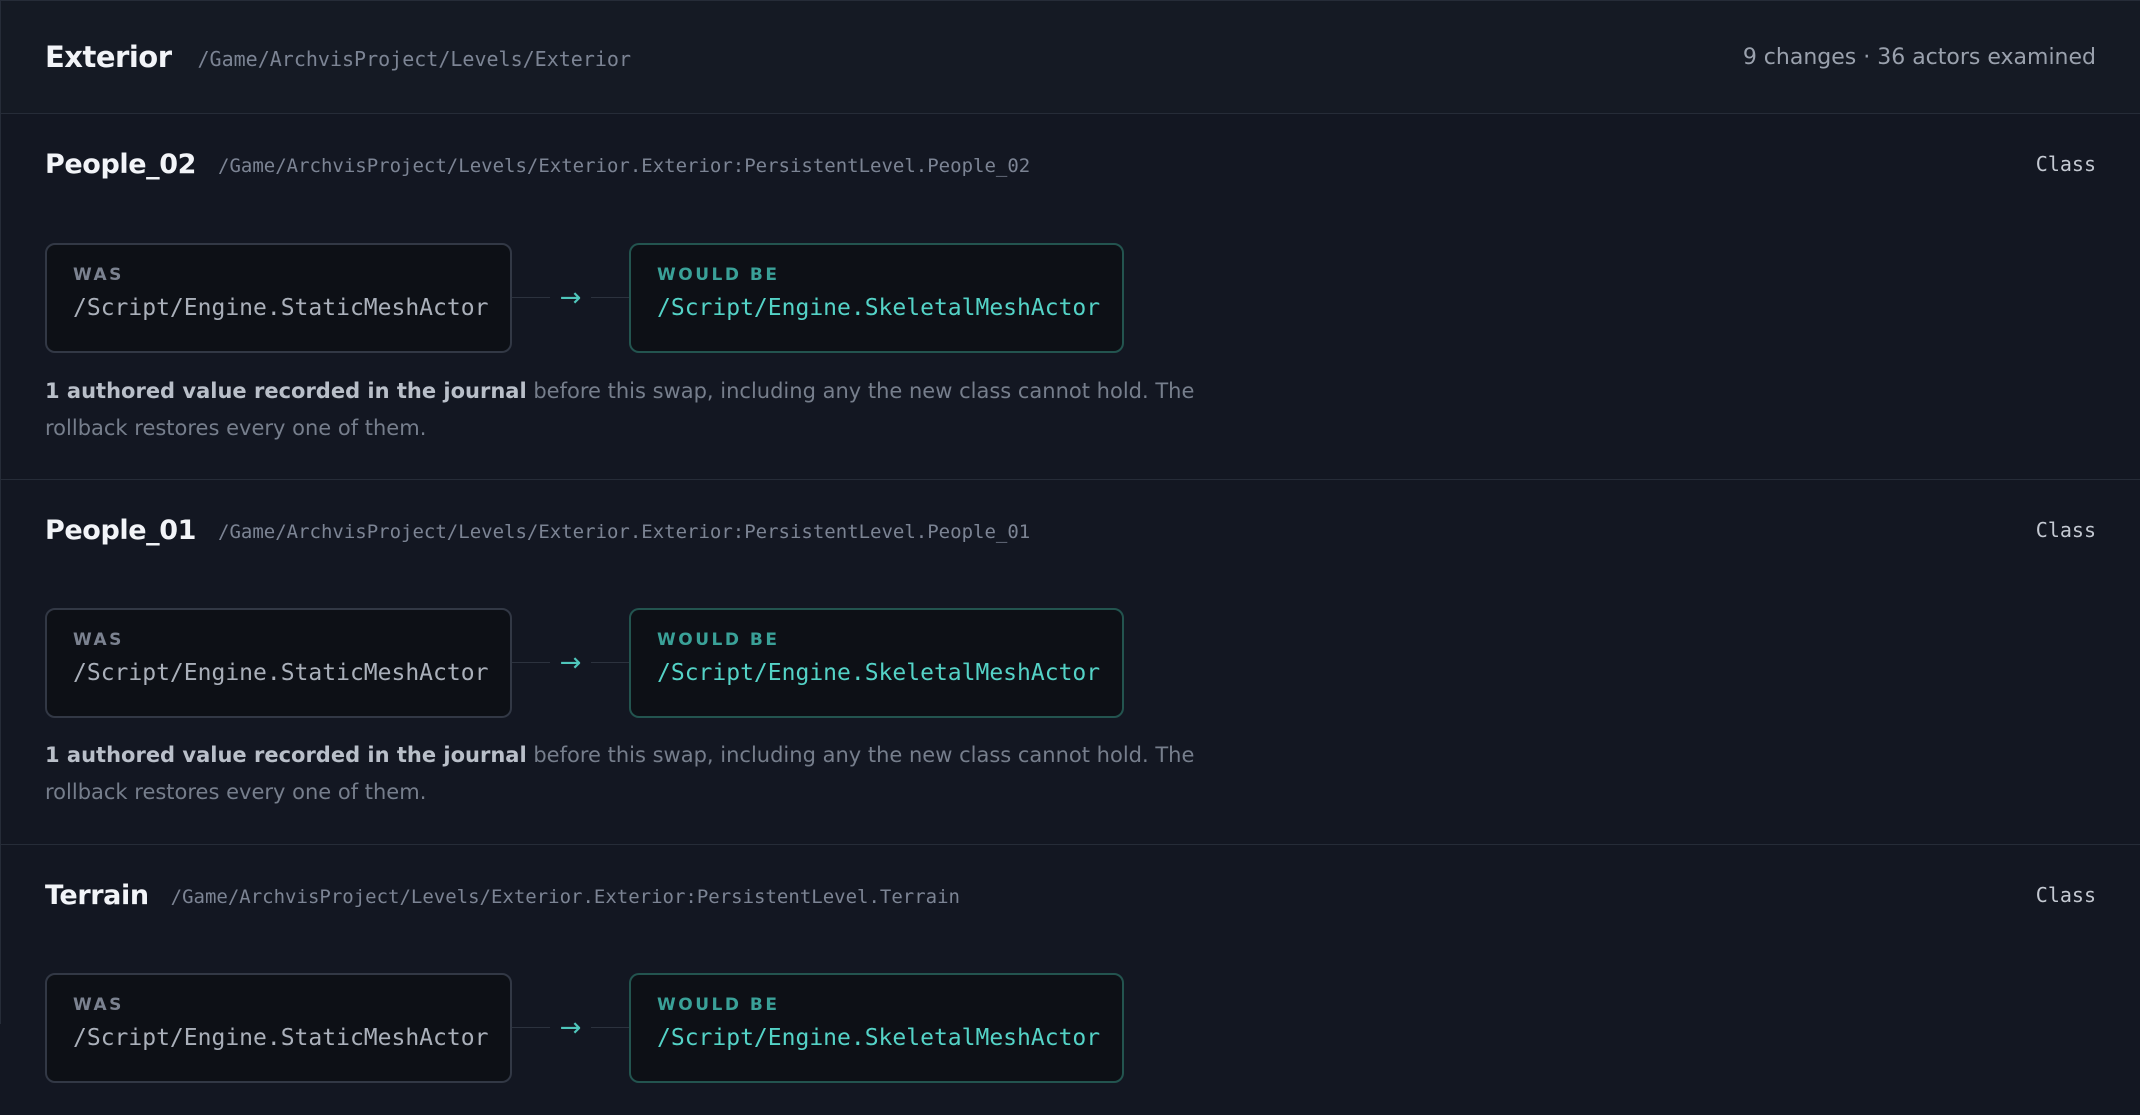 The image size is (2140, 1115). I want to click on actor-name: People_02, so click(121, 164).